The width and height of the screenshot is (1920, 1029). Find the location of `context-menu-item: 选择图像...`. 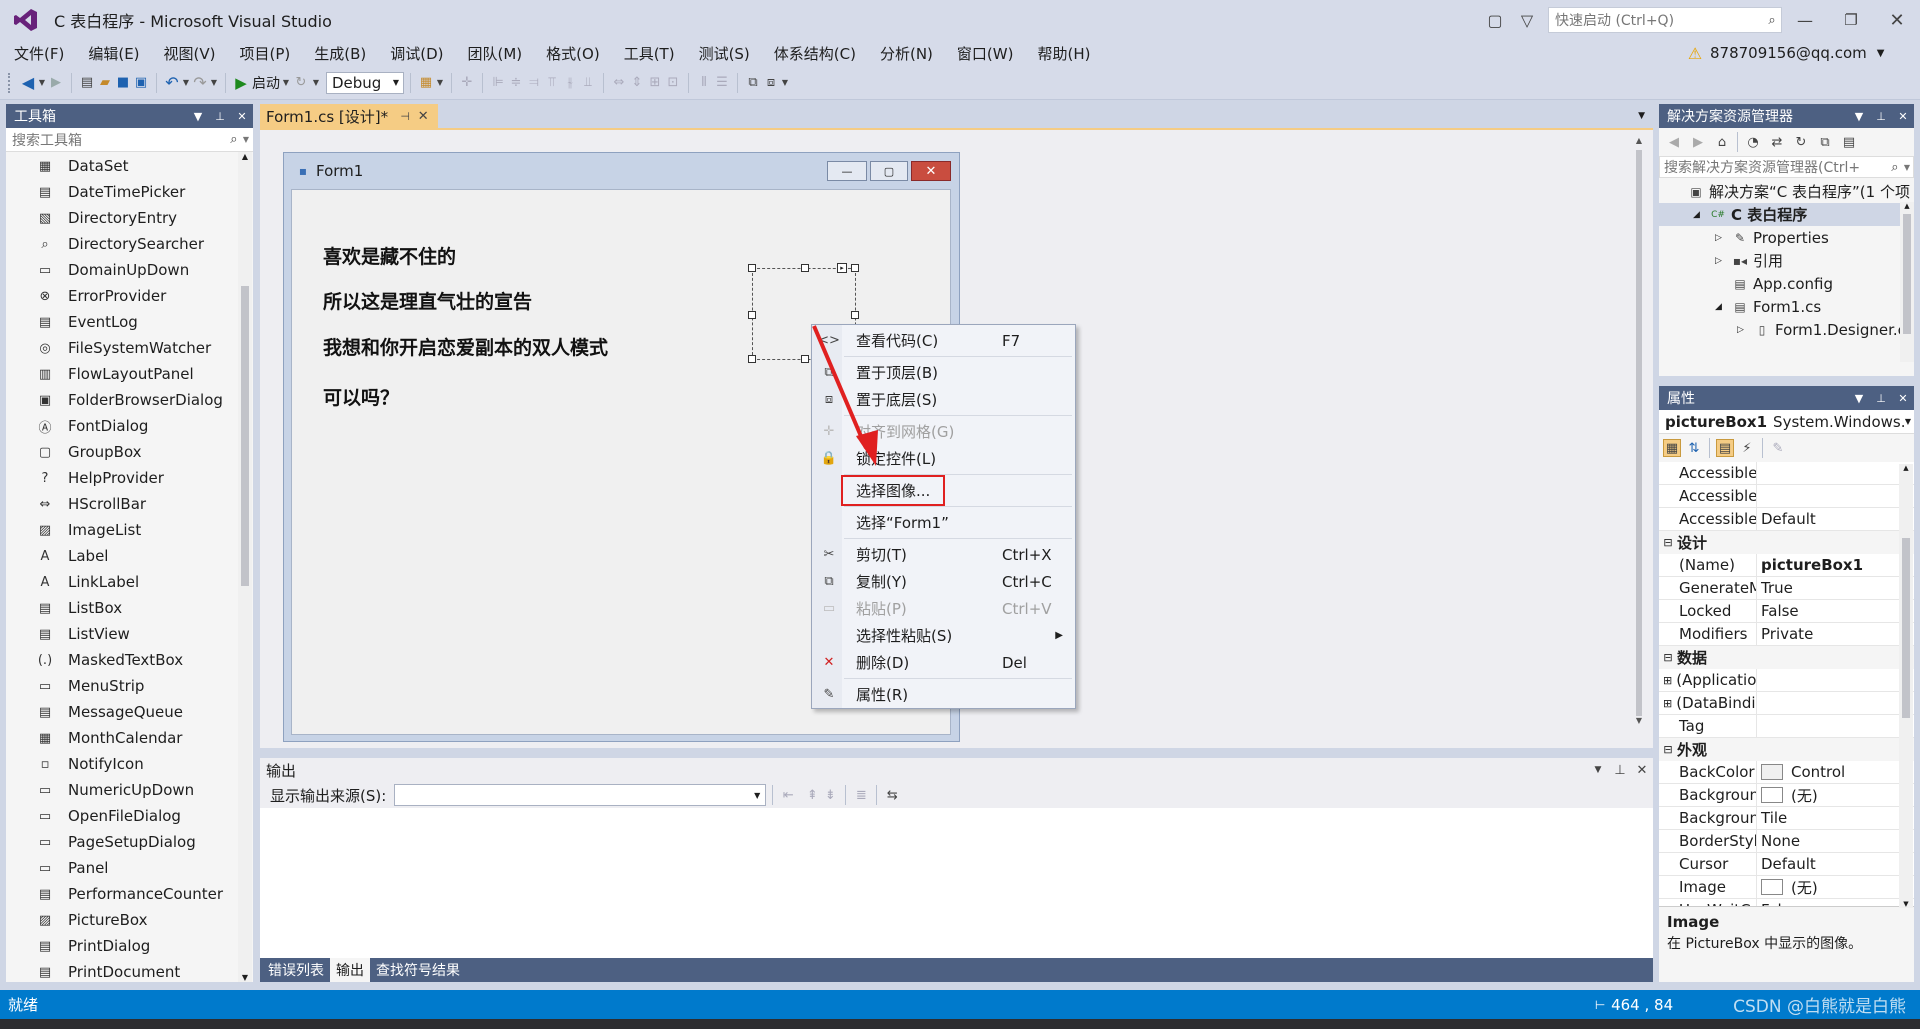

context-menu-item: 选择图像... is located at coordinates (943, 490).